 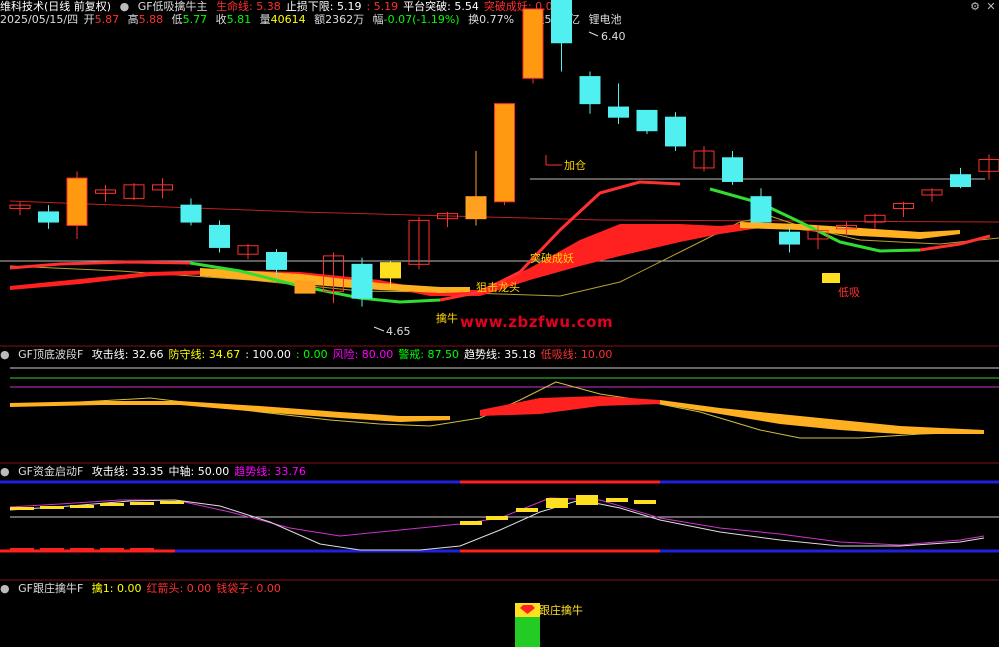 What do you see at coordinates (248, 588) in the screenshot?
I see `panel4-item: 钱袋子: 0.00` at bounding box center [248, 588].